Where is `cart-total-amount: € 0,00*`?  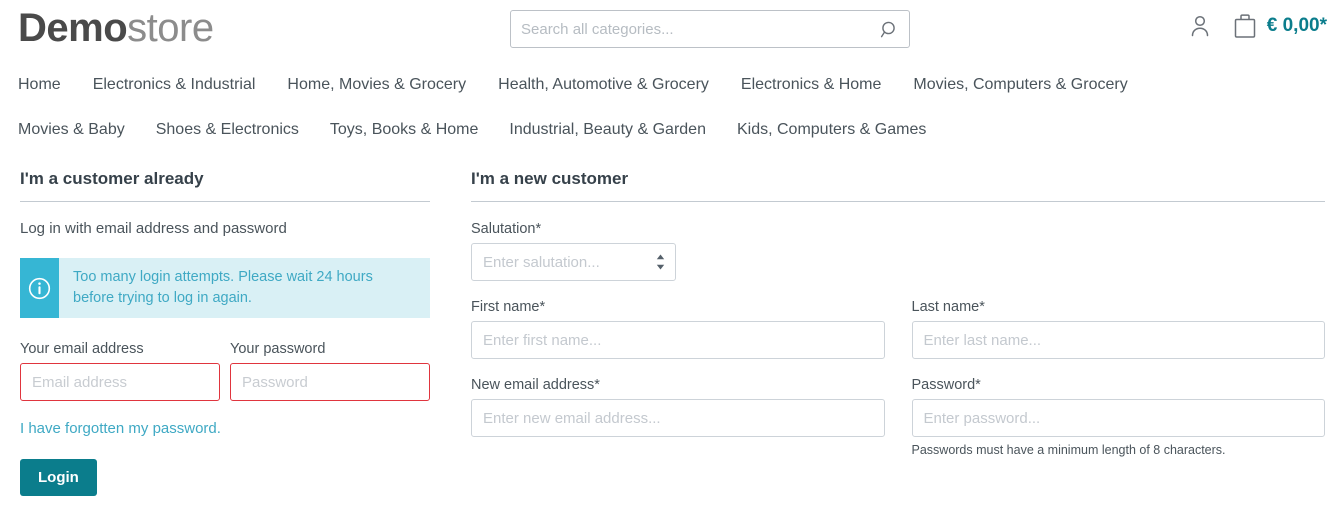 cart-total-amount: € 0,00* is located at coordinates (1296, 25).